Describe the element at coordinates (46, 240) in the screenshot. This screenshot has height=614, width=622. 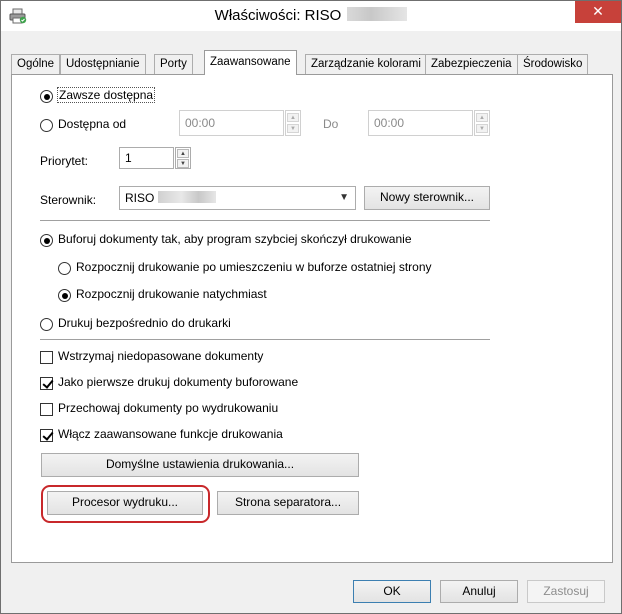
I see `spool-radio` at that location.